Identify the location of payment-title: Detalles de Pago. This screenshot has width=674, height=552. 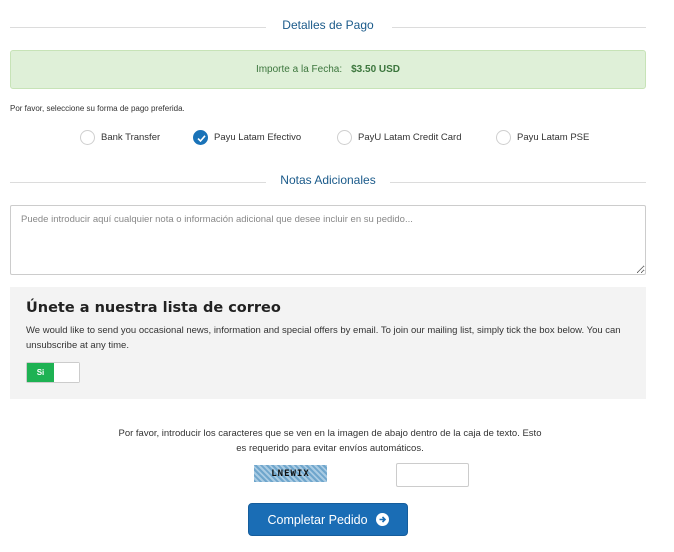
(328, 25).